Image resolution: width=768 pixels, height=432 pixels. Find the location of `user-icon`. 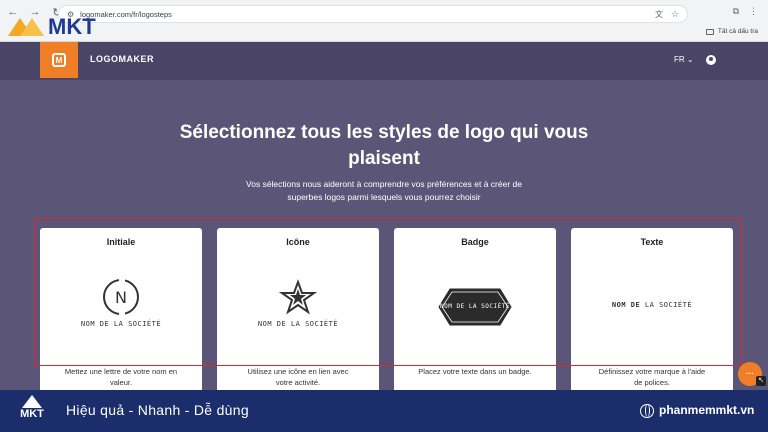

user-icon is located at coordinates (711, 60).